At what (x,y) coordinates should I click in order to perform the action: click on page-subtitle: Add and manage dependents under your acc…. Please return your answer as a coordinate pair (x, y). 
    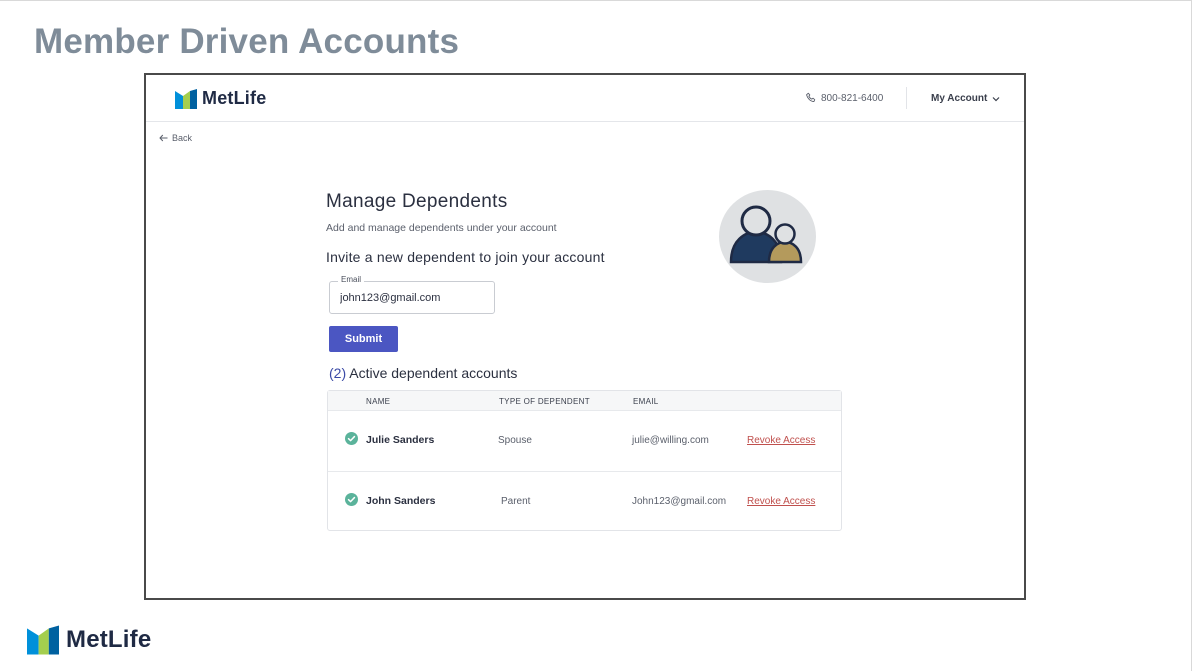
    Looking at the image, I should click on (441, 228).